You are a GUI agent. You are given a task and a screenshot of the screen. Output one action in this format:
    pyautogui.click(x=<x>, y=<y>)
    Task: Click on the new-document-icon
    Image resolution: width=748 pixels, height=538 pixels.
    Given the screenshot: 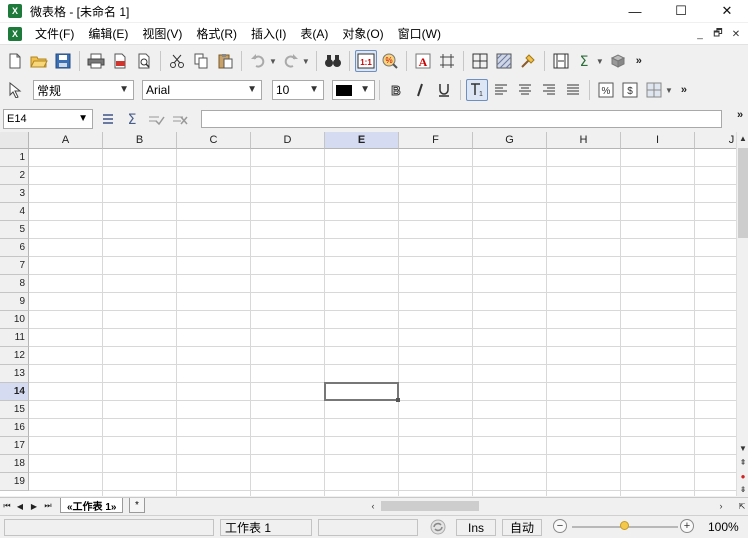 What is the action you would take?
    pyautogui.click(x=15, y=61)
    